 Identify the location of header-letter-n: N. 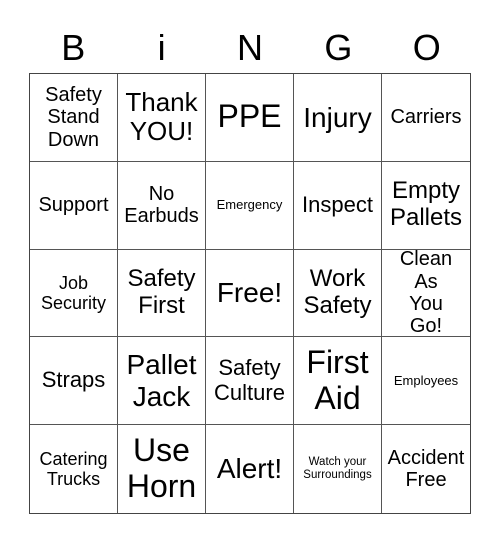
(249, 47).